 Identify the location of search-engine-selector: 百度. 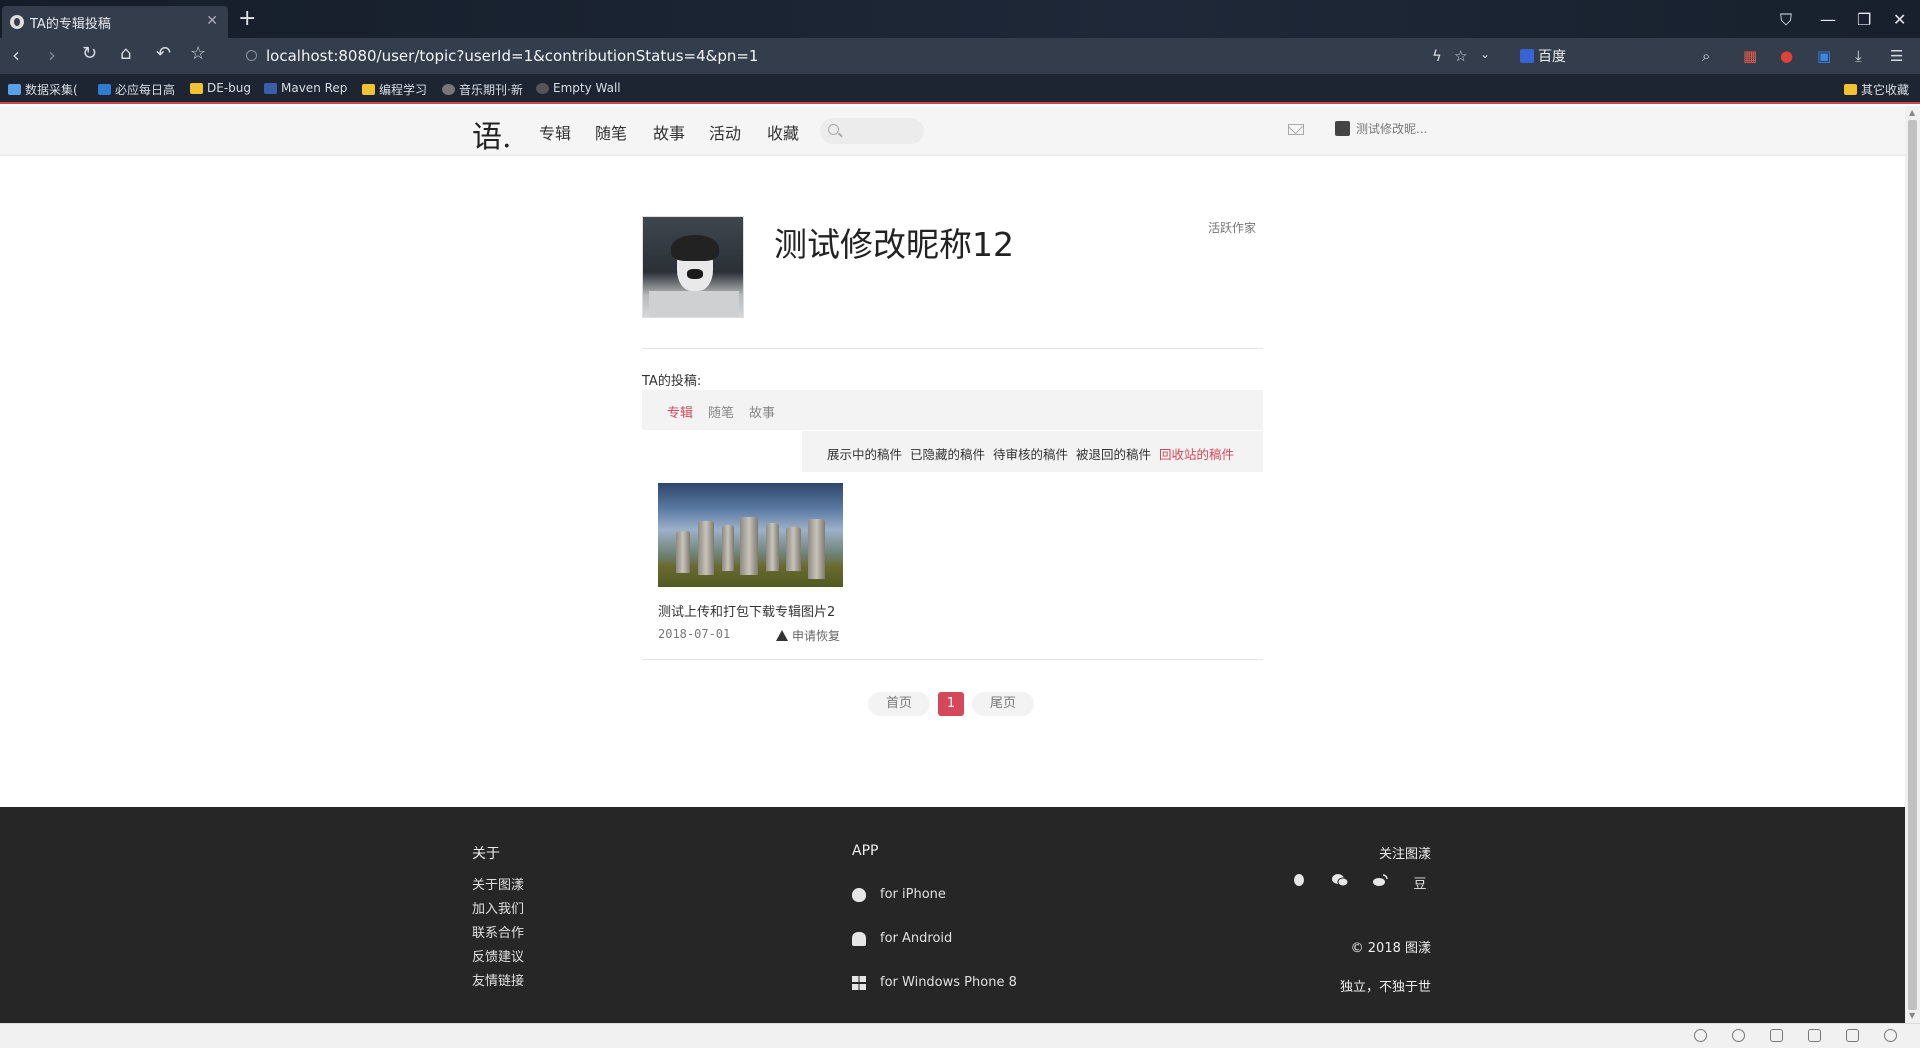
(1543, 56).